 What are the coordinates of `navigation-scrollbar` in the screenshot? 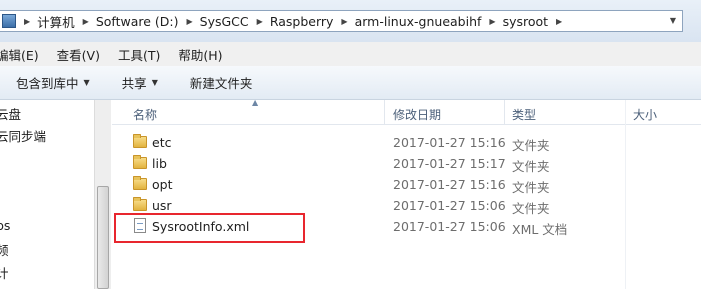 It's located at (102, 194).